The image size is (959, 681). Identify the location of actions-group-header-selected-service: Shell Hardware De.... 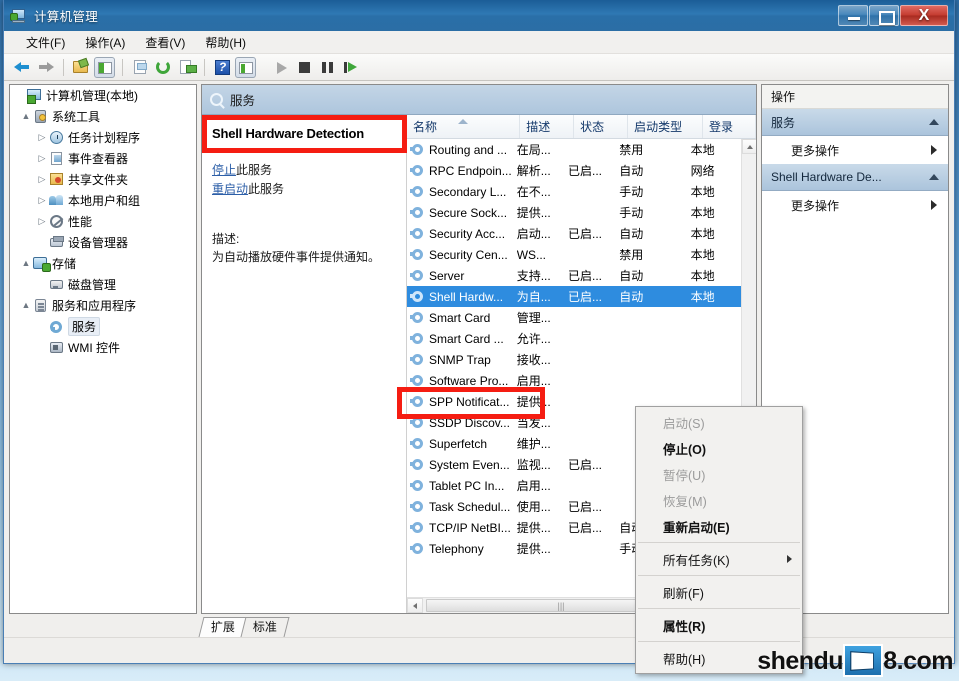
(855, 177).